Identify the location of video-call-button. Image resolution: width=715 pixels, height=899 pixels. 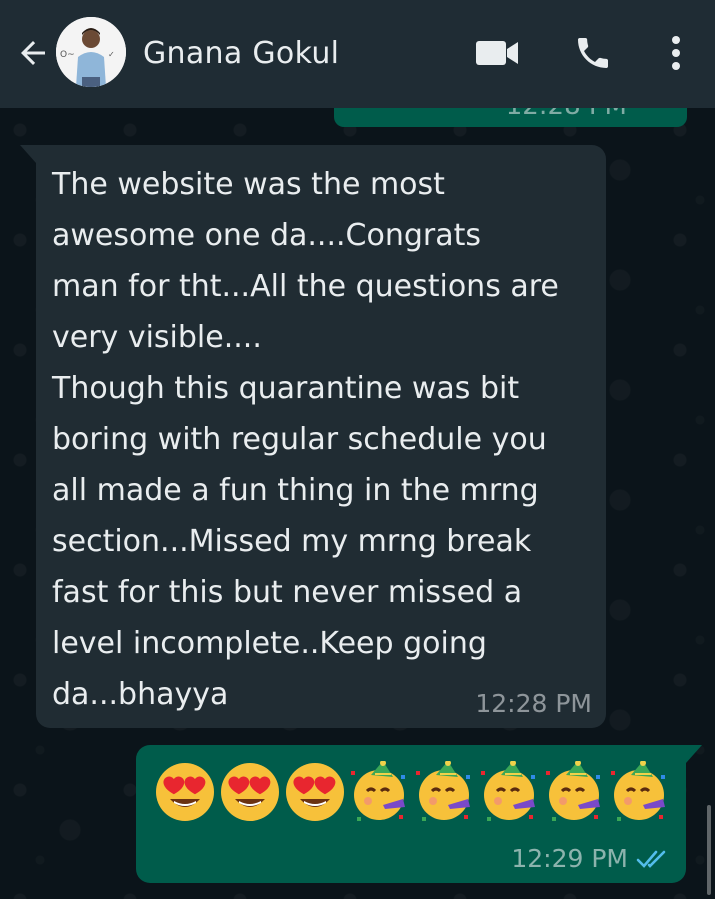
(497, 53).